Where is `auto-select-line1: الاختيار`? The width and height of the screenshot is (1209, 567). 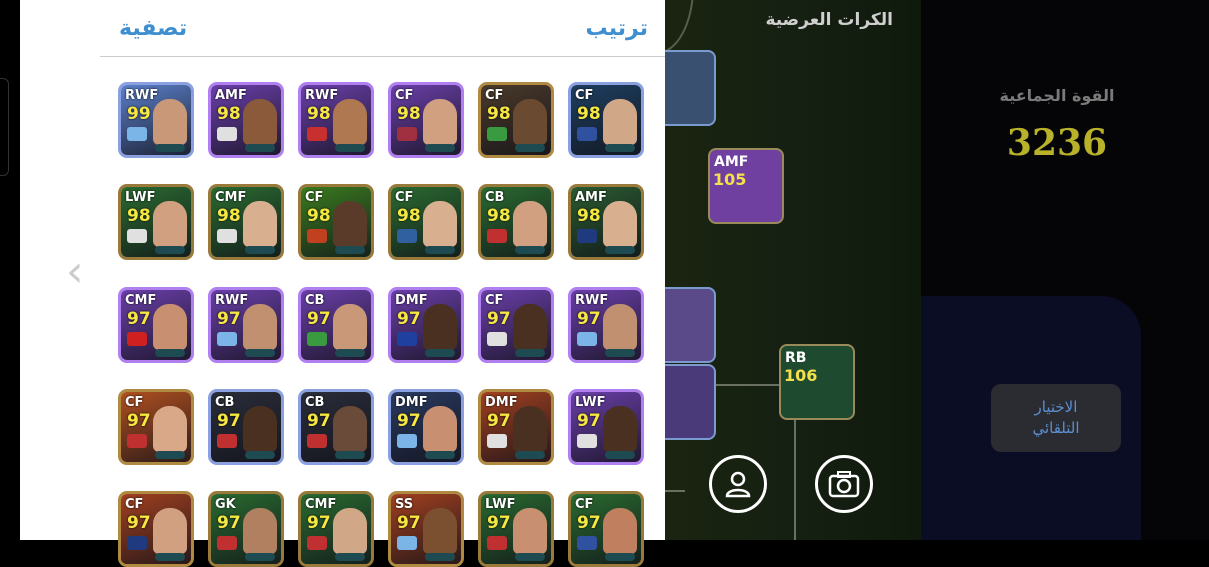 auto-select-line1: الاختيار is located at coordinates (1056, 407).